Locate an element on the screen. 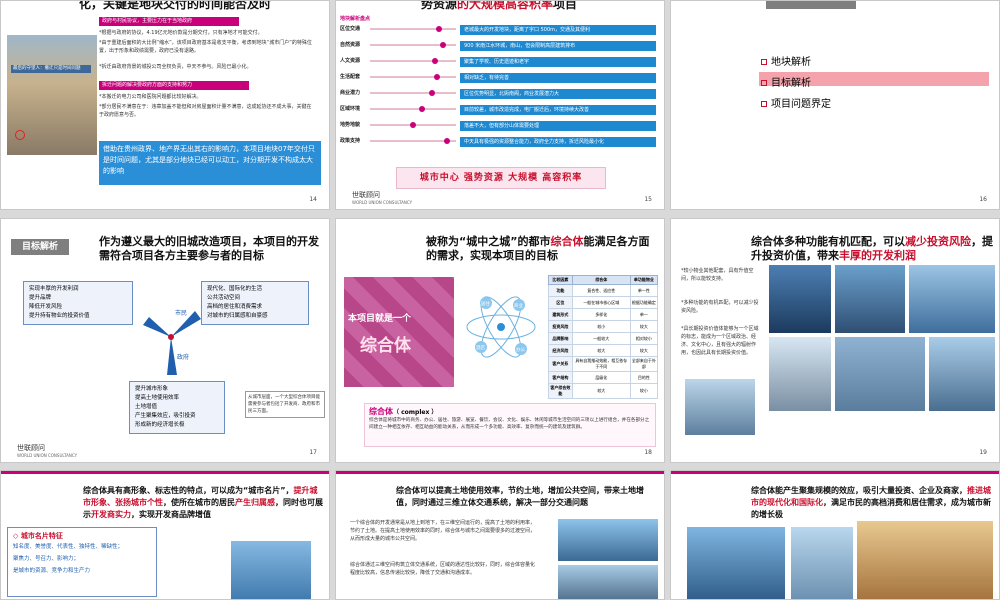  table-cell: 客户结构 is located at coordinates (560, 377).